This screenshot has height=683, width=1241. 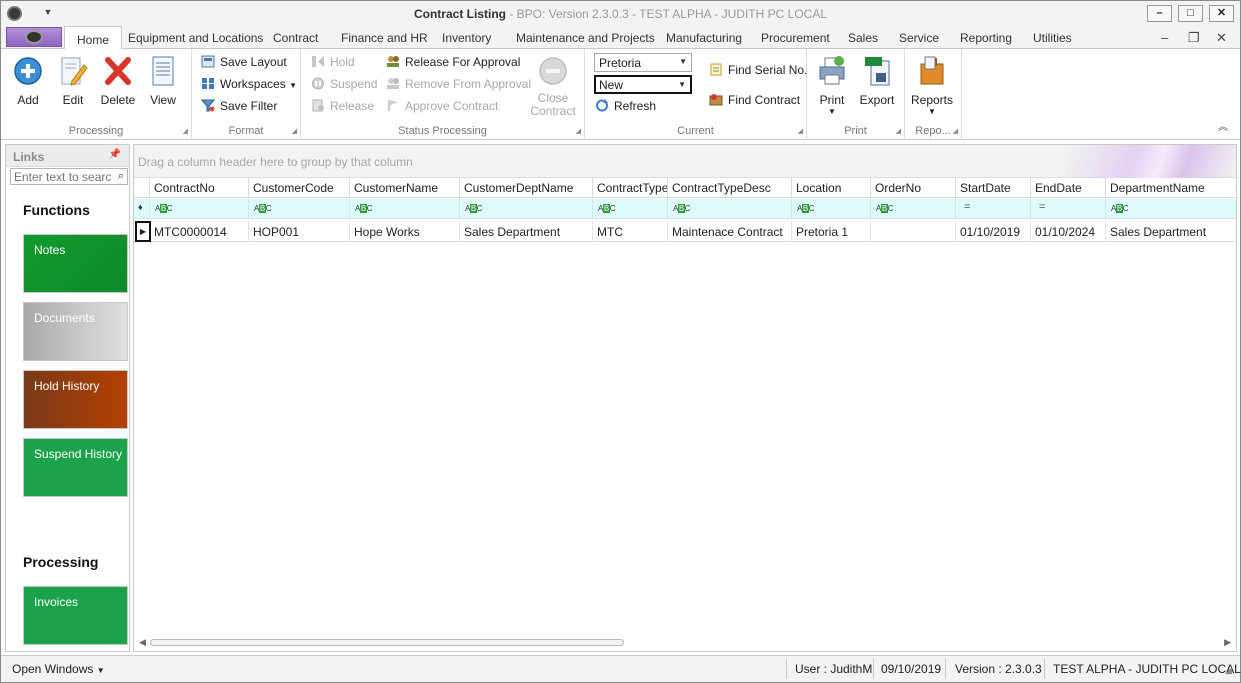 What do you see at coordinates (198, 231) in the screenshot?
I see `cell-contractno: MTC0000014` at bounding box center [198, 231].